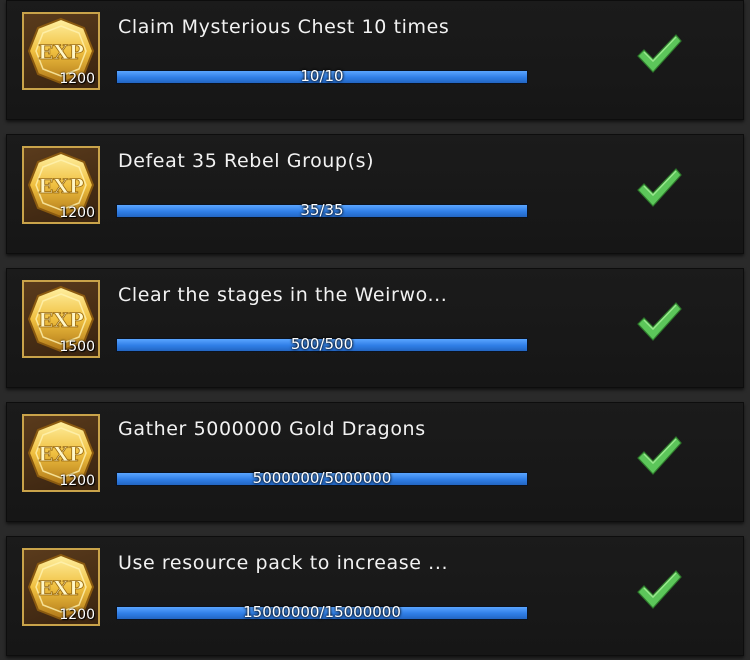 This screenshot has width=750, height=660. I want to click on progress-bar: 5000000/5000000, so click(322, 478).